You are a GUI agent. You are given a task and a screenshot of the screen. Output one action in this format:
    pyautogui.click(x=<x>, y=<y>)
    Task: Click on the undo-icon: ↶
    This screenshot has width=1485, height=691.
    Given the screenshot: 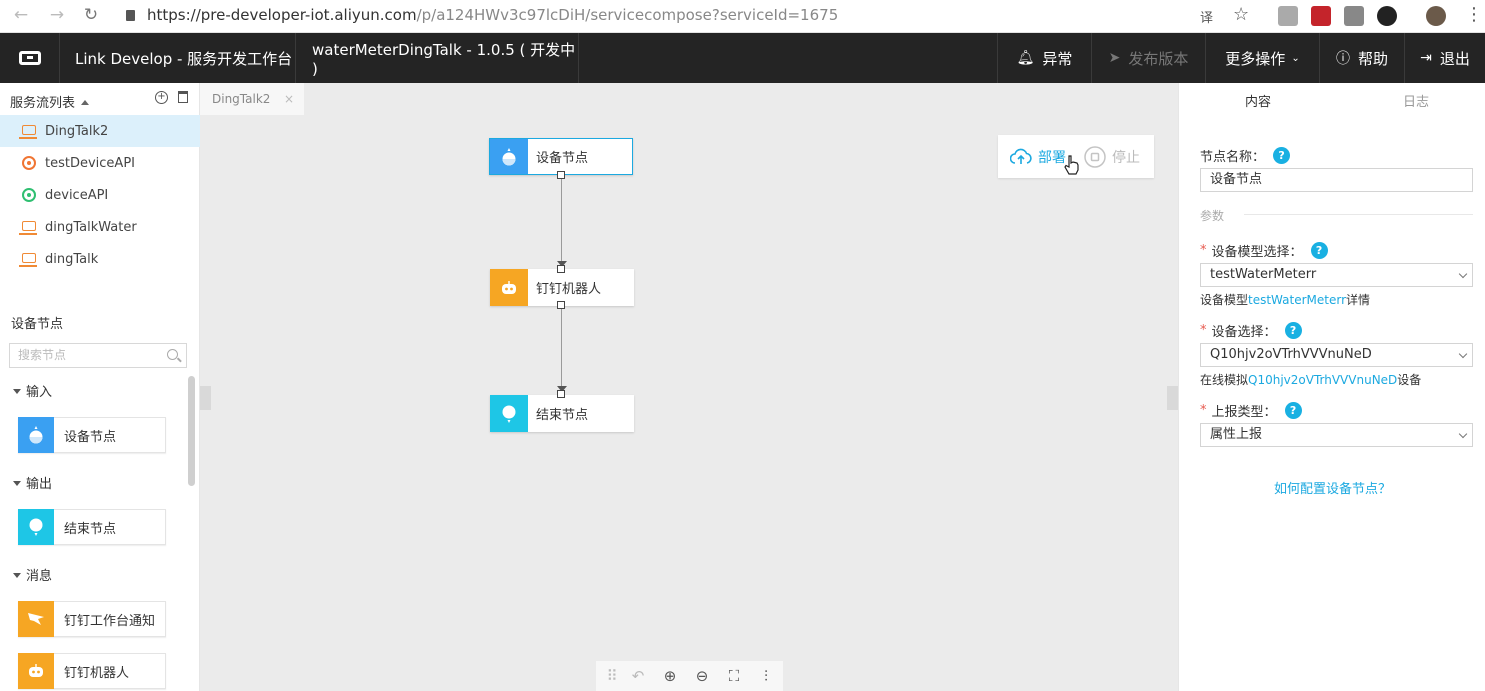 What is the action you would take?
    pyautogui.click(x=638, y=676)
    